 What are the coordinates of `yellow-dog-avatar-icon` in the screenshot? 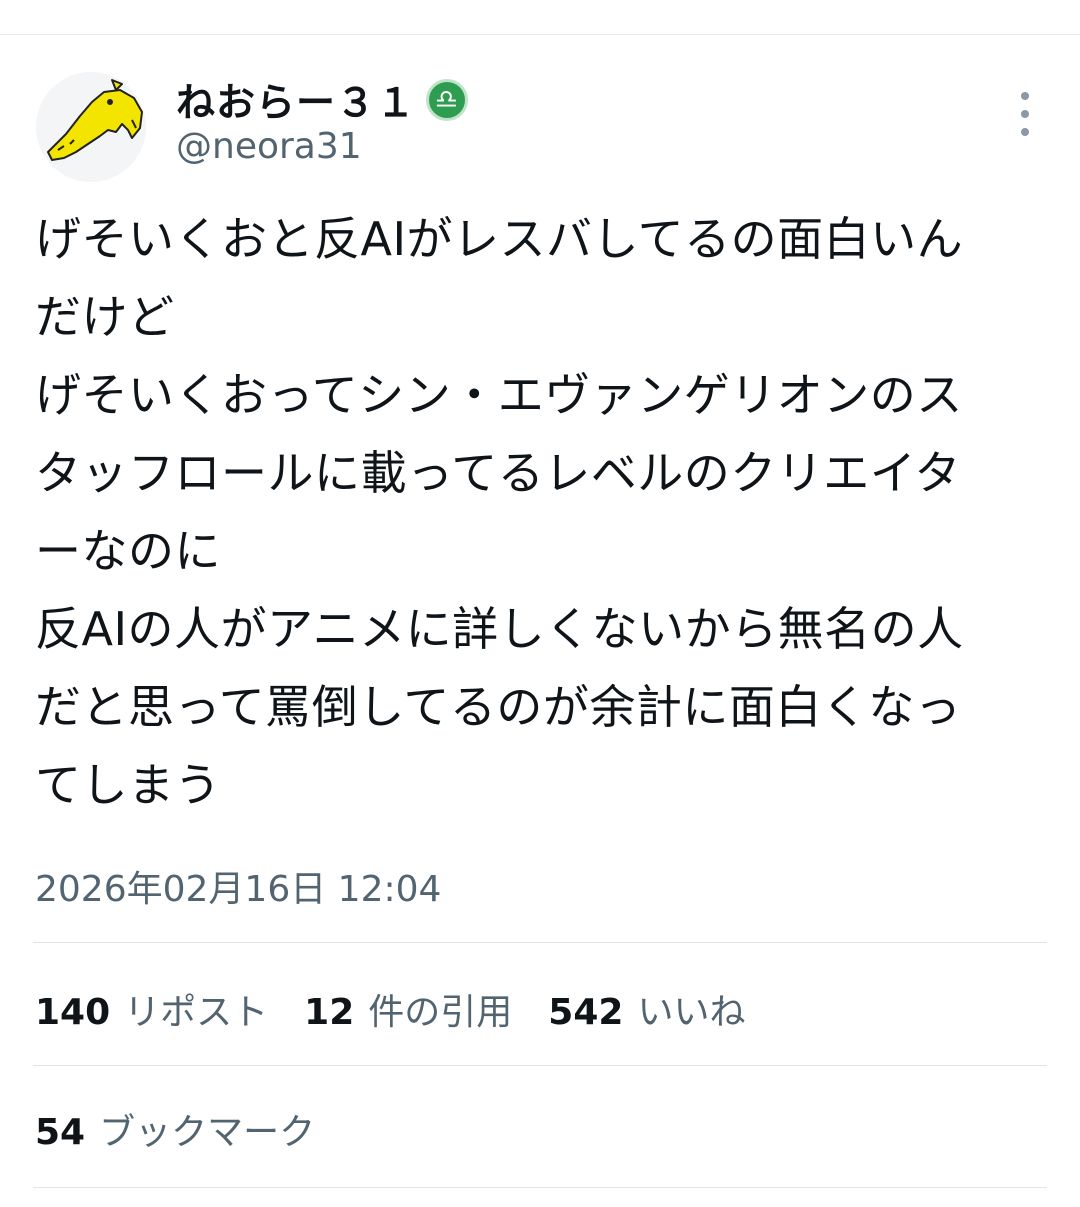 It's located at (91, 127).